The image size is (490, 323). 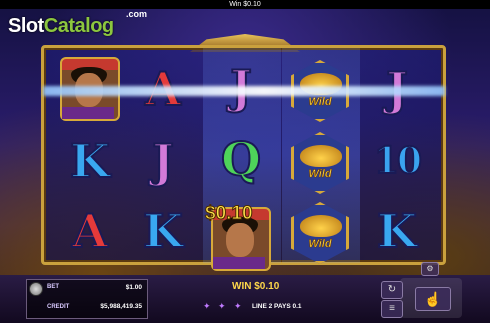 I want to click on credit-value: $5,988,419.35, so click(x=121, y=306).